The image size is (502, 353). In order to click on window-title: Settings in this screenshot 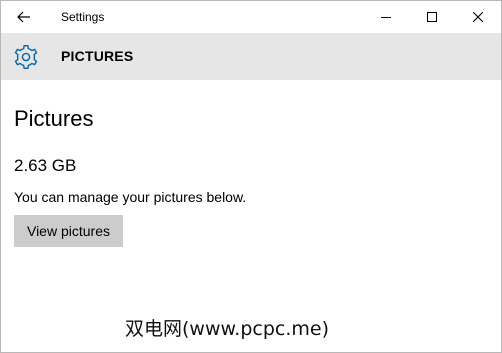, I will do `click(83, 17)`.